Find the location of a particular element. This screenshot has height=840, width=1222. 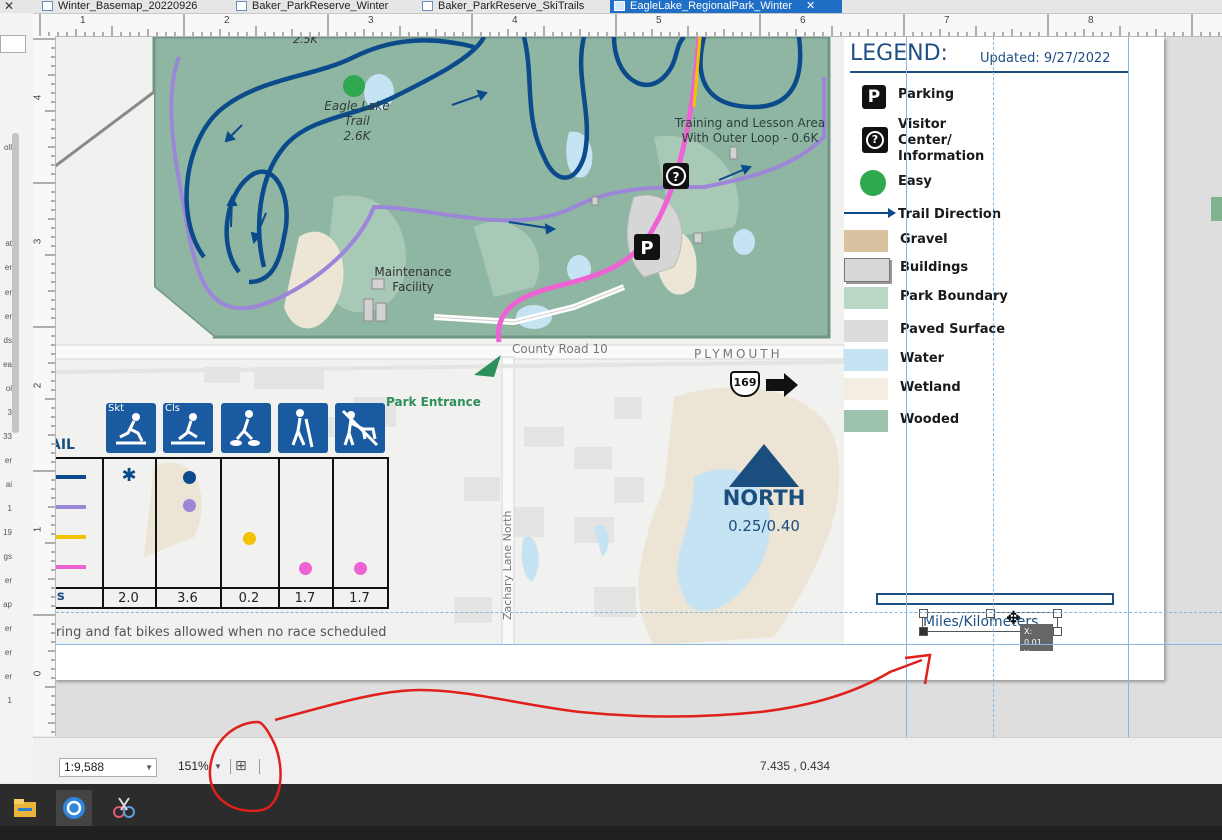

dock-row-fragment: at is located at coordinates (6, 244).